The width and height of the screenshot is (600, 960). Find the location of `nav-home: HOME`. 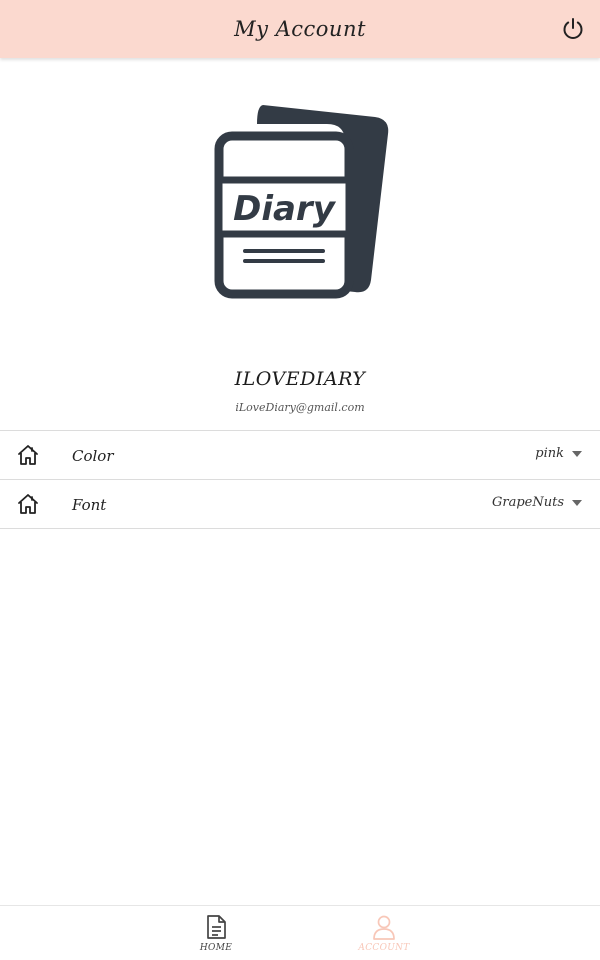

nav-home: HOME is located at coordinates (216, 936).